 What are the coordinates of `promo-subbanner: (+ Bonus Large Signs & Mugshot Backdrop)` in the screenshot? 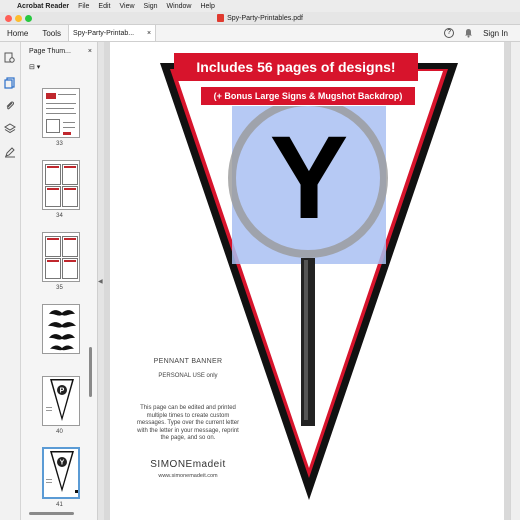 It's located at (308, 96).